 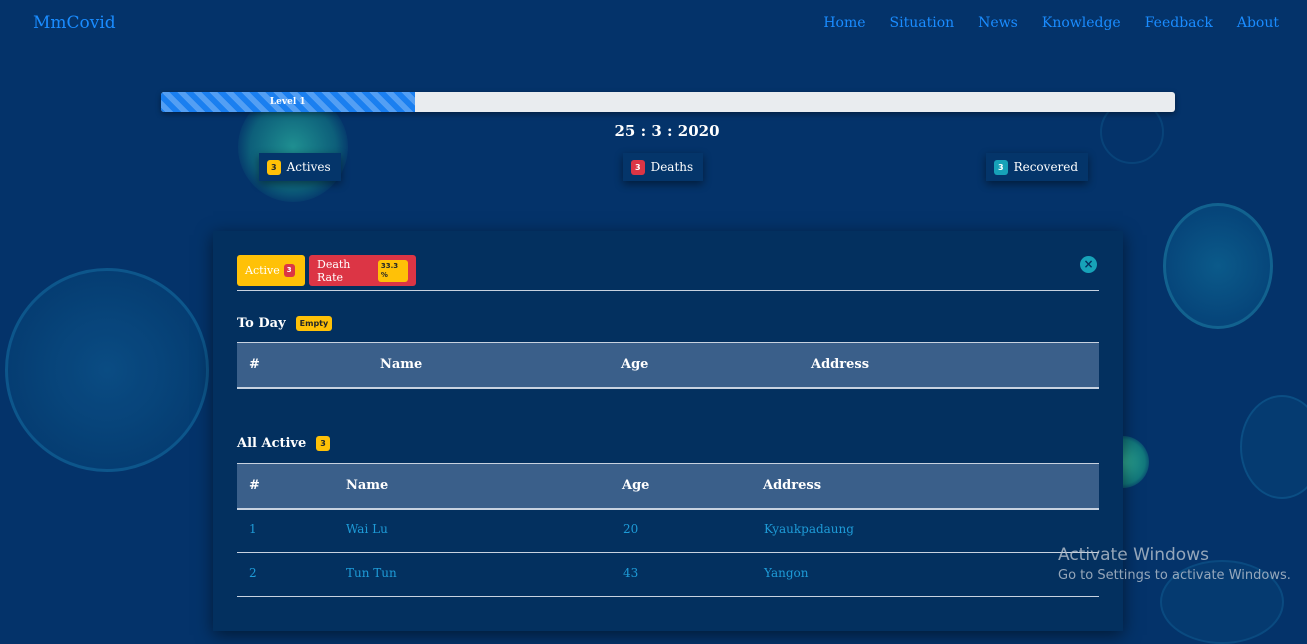 What do you see at coordinates (289, 270) in the screenshot?
I see `active-count-badge: 3` at bounding box center [289, 270].